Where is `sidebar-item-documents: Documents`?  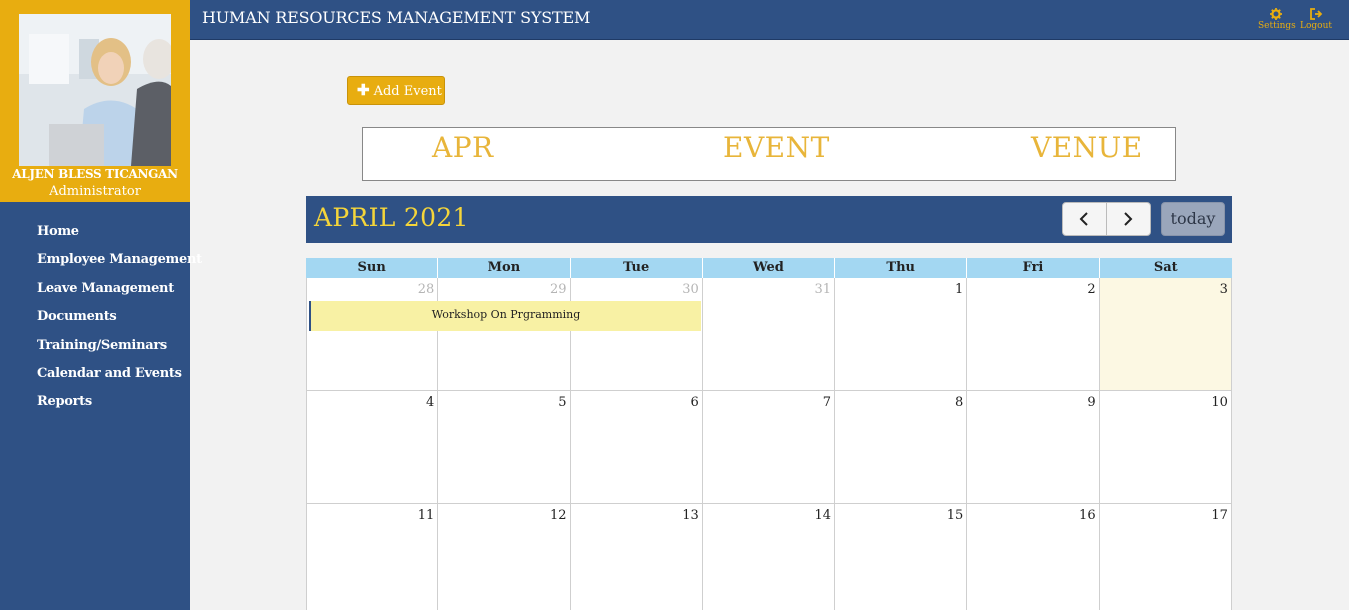
sidebar-item-documents: Documents is located at coordinates (119, 323).